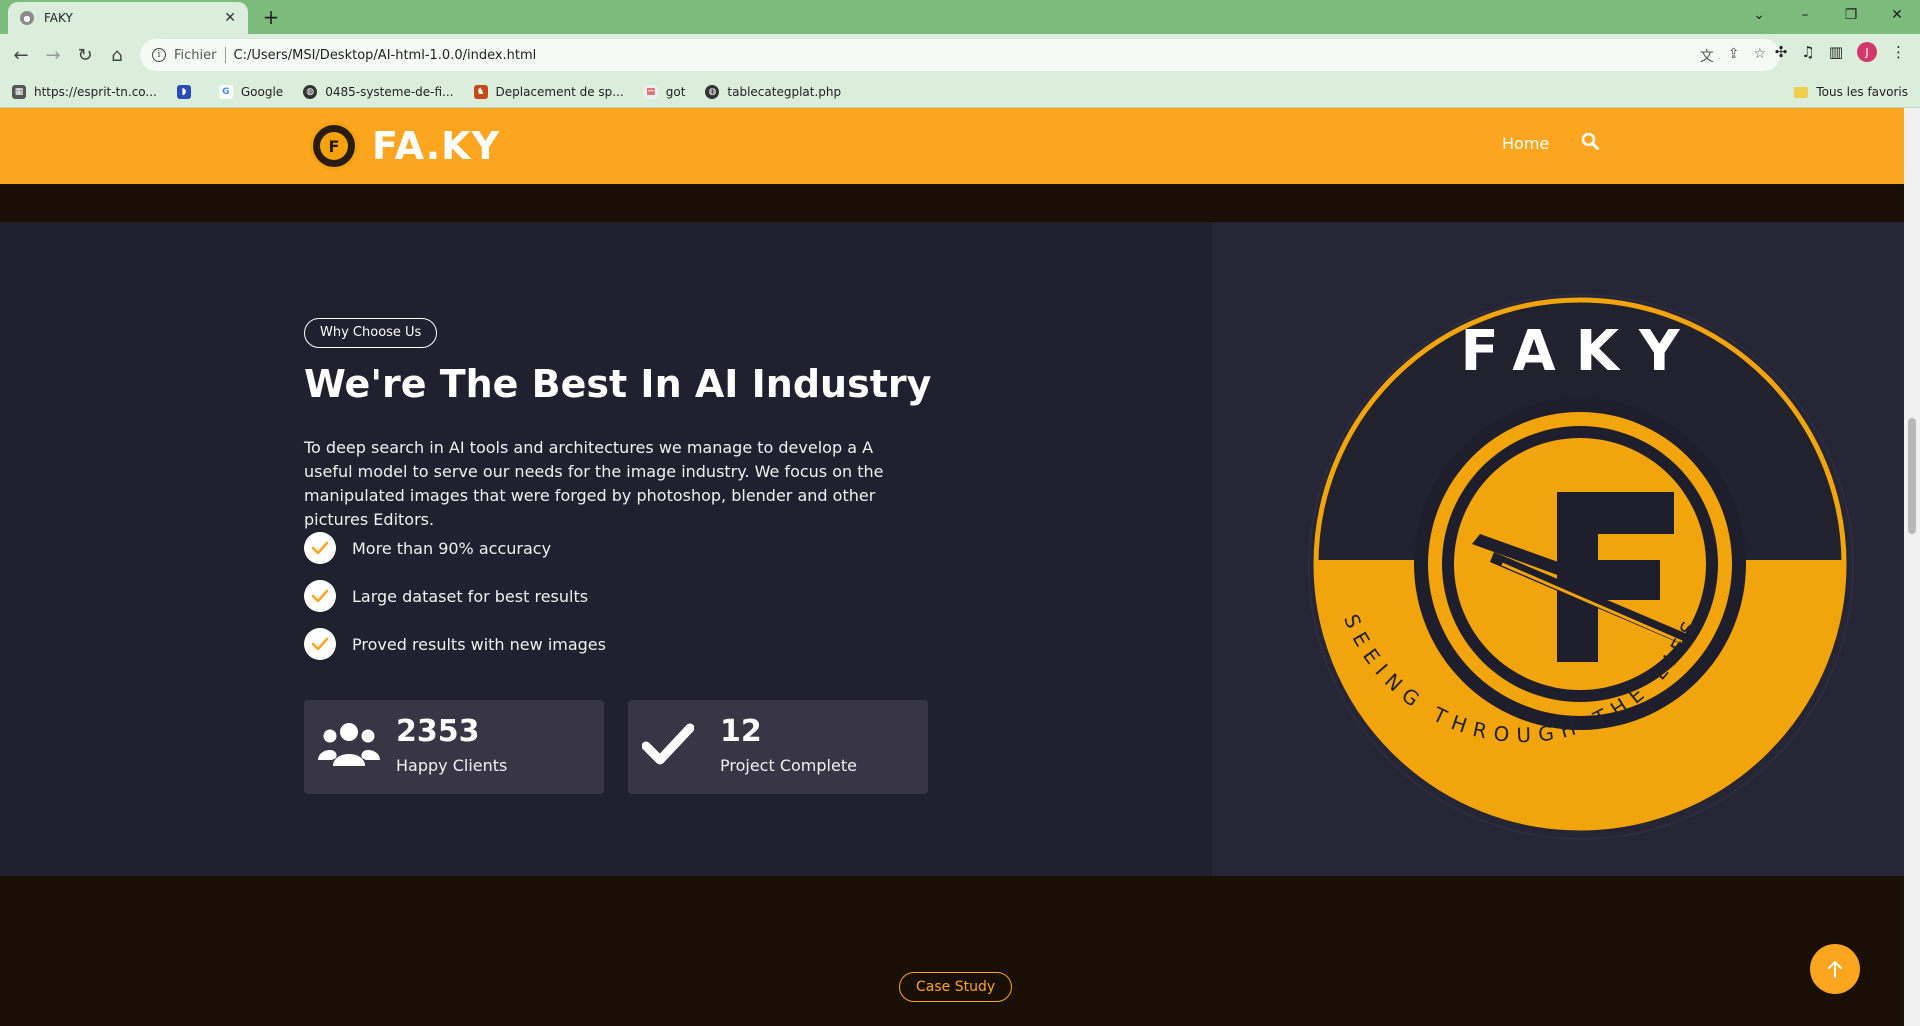 The width and height of the screenshot is (1920, 1026). I want to click on close-window-button: ✕, so click(1897, 15).